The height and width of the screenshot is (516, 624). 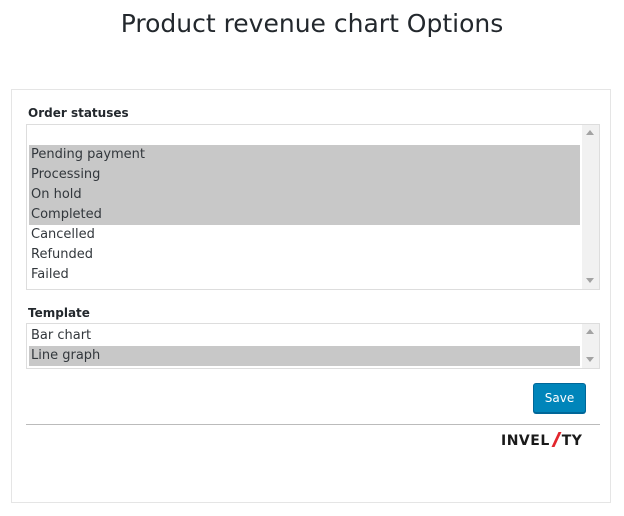 What do you see at coordinates (304, 215) in the screenshot?
I see `option-completed: Completed` at bounding box center [304, 215].